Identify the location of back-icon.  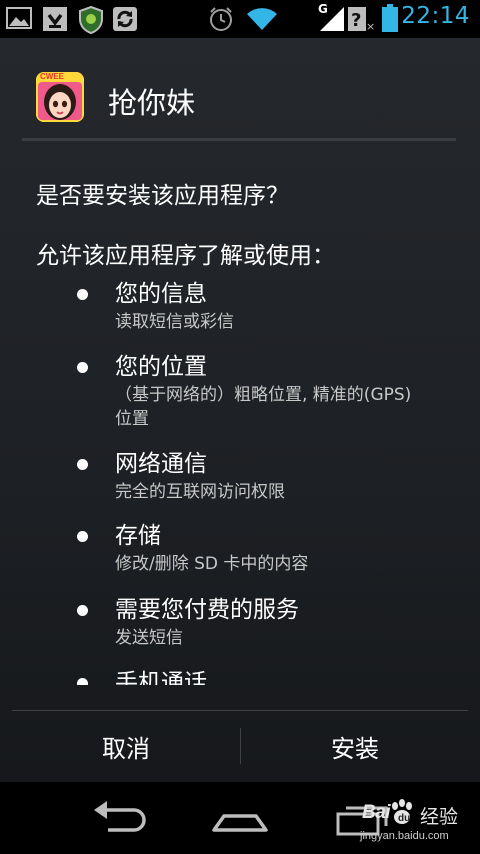
(120, 820).